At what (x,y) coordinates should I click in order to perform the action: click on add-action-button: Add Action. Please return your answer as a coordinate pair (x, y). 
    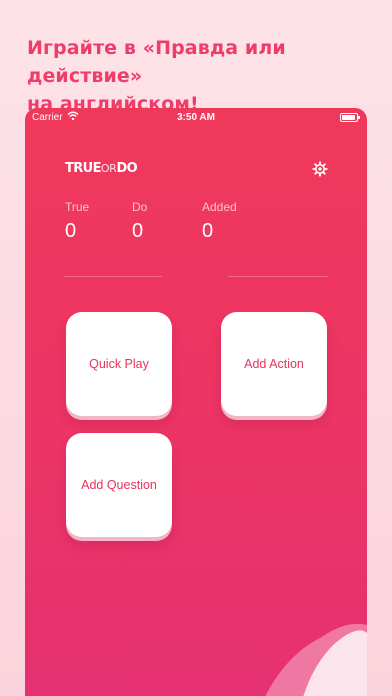
    Looking at the image, I should click on (274, 364).